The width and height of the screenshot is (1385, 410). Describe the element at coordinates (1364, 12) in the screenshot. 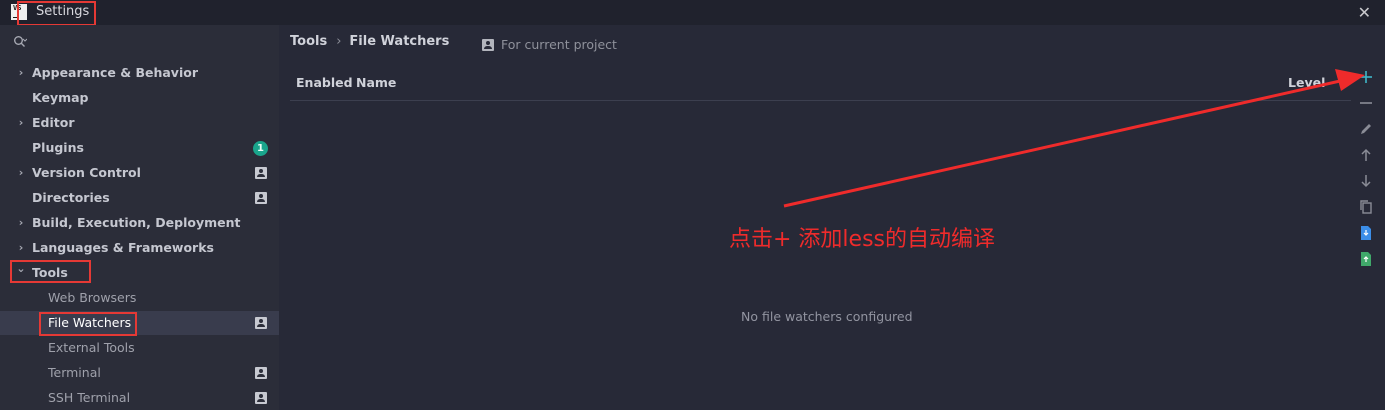

I see `close-icon: ✕` at that location.